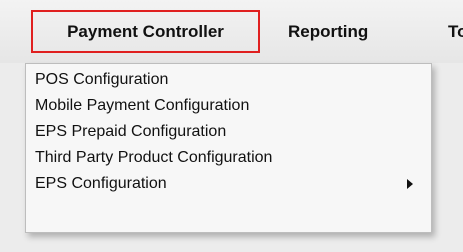  I want to click on menu-item-eps-configuration-label: EPS Configuration, so click(101, 183).